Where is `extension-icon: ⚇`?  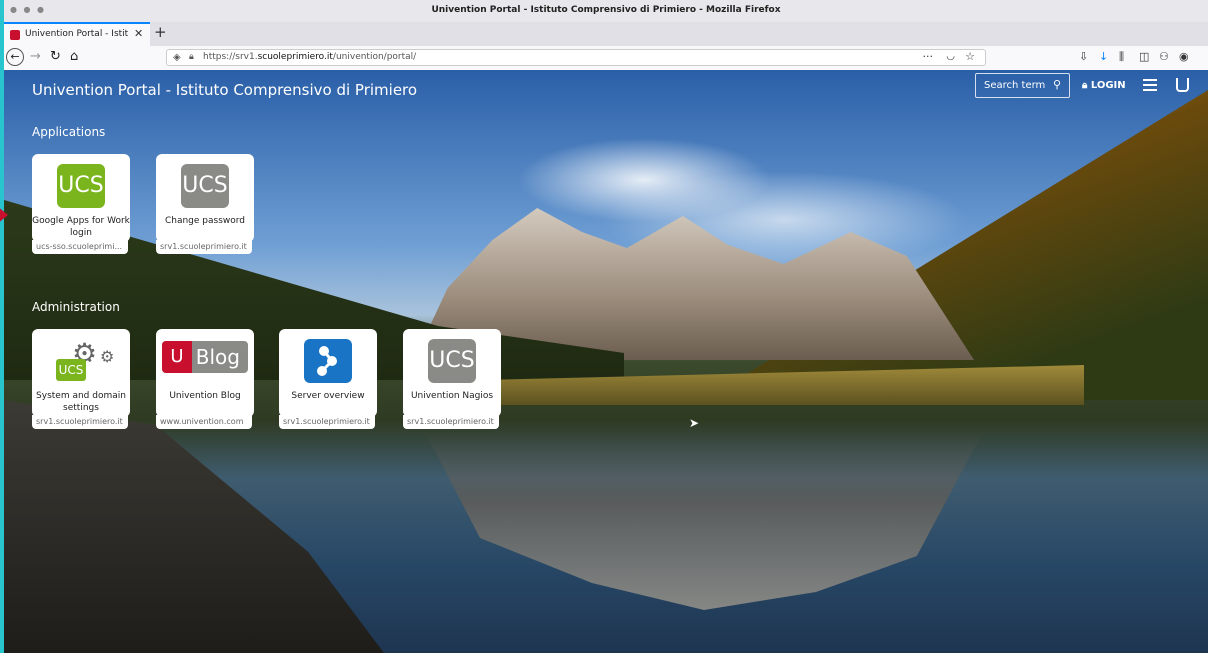 extension-icon: ⚇ is located at coordinates (1164, 56).